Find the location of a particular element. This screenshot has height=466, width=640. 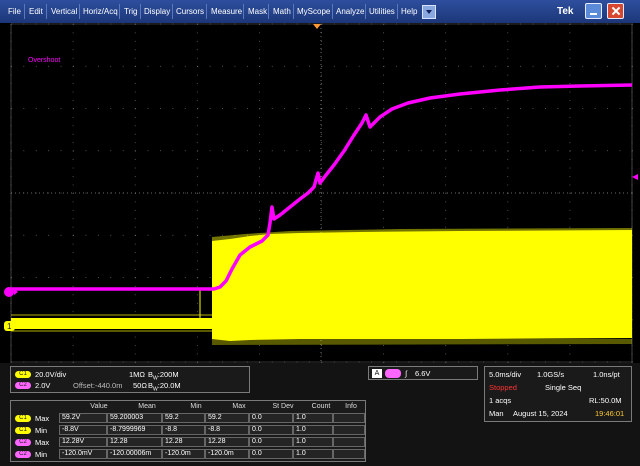

ch1-marker-label: 1 is located at coordinates (9, 326).